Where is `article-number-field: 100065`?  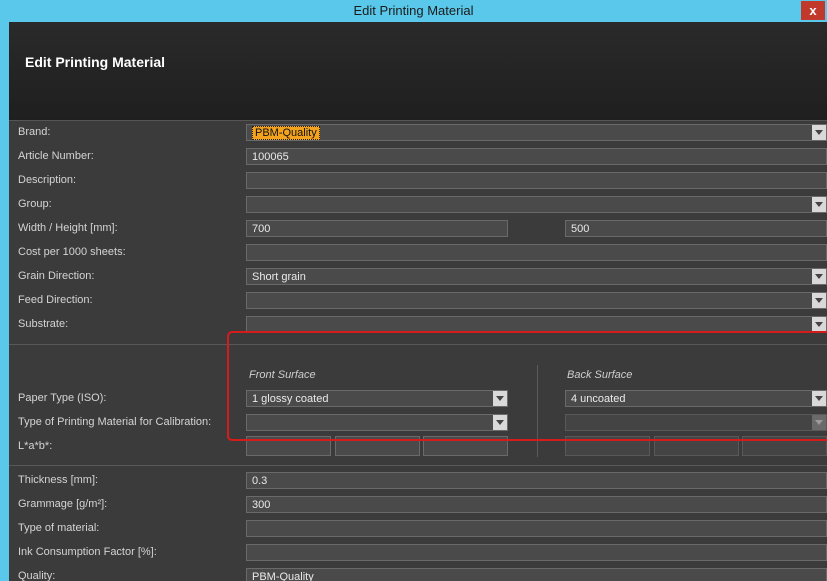
article-number-field: 100065 is located at coordinates (536, 156).